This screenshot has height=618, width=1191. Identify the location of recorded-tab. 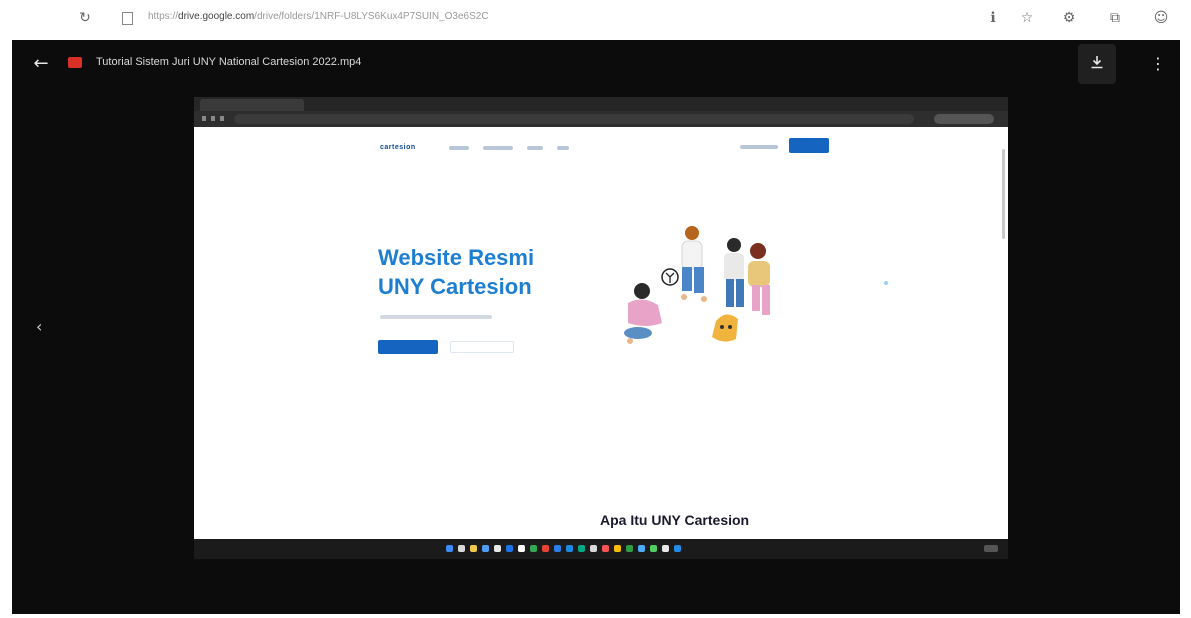
(252, 105).